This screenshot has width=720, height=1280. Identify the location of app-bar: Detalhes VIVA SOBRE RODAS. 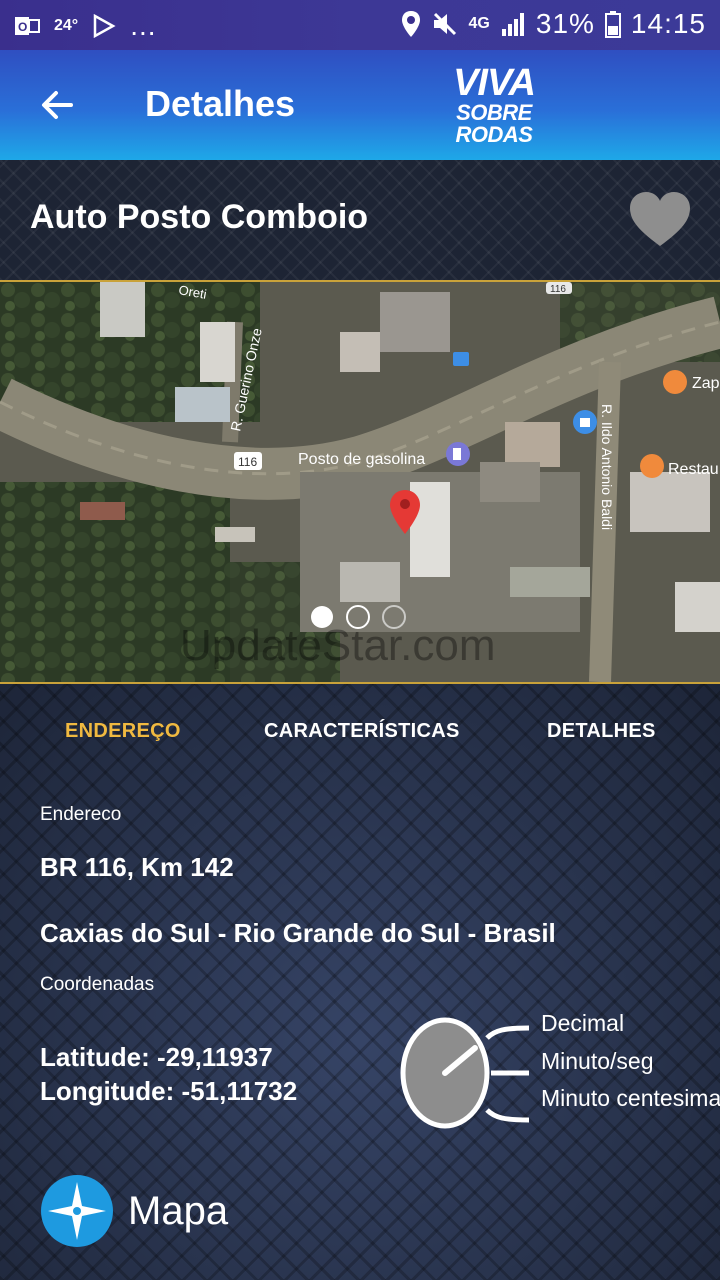
(360, 105).